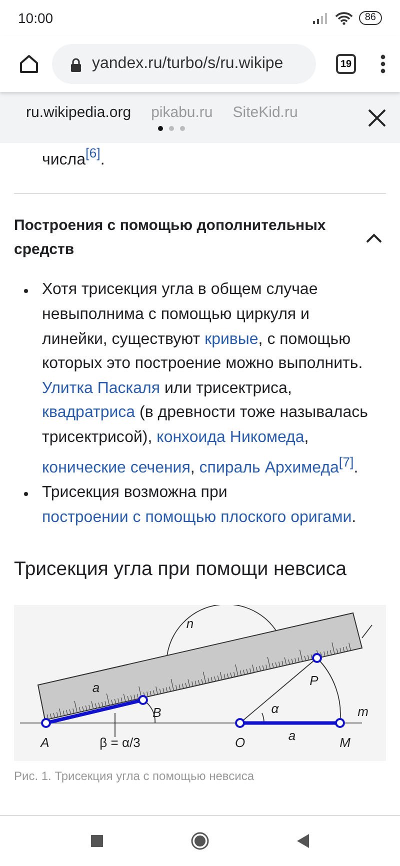  Describe the element at coordinates (181, 569) in the screenshot. I see `section-heading: Трисекция угла при помощи невсиса` at that location.